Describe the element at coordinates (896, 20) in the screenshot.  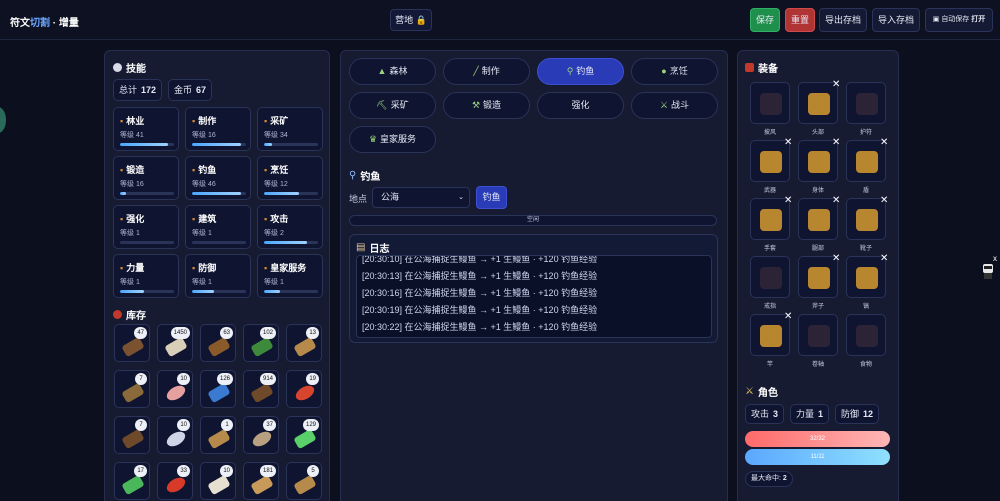
I see `import-save-button: 导入存档` at that location.